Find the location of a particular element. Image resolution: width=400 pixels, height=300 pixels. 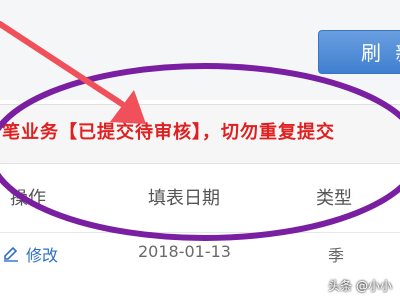

refresh-button: 刷 新 is located at coordinates (359, 52).